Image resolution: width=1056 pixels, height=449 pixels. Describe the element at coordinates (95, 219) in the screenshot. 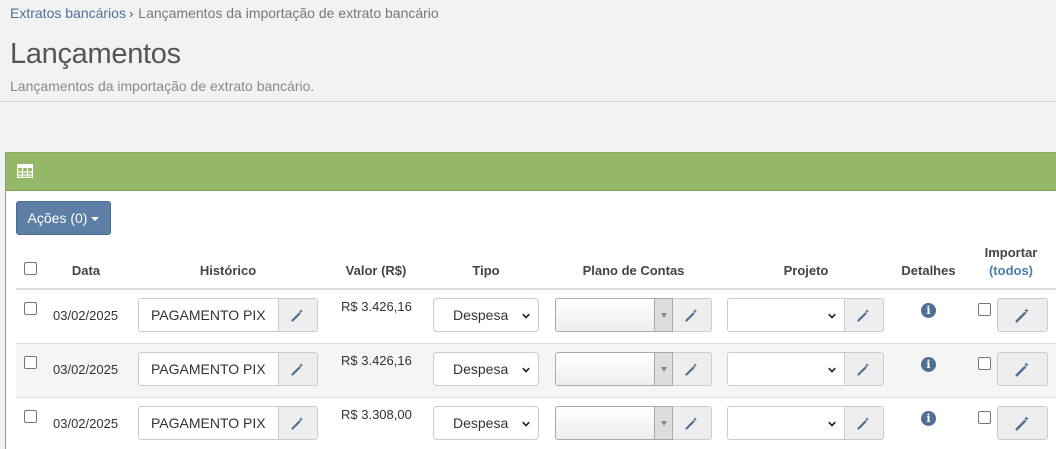

I see `caret-down-icon` at that location.